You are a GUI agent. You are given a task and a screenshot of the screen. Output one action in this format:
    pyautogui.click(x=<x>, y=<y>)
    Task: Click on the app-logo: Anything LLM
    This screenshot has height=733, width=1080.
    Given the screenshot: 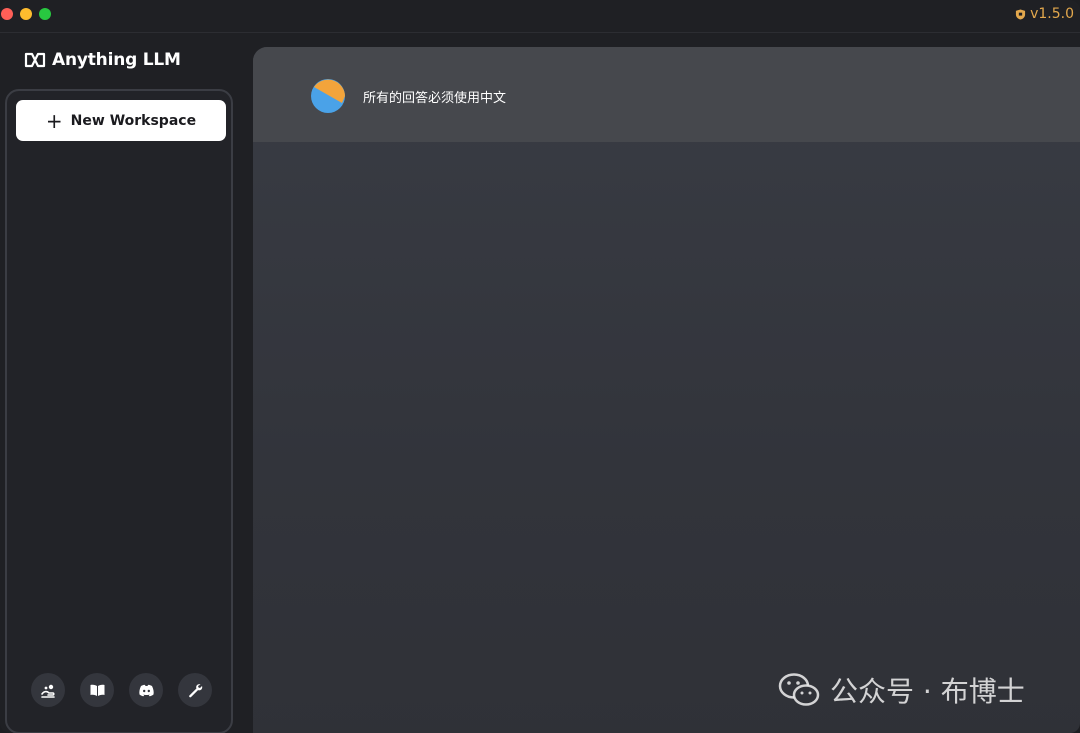 What is the action you would take?
    pyautogui.click(x=102, y=60)
    